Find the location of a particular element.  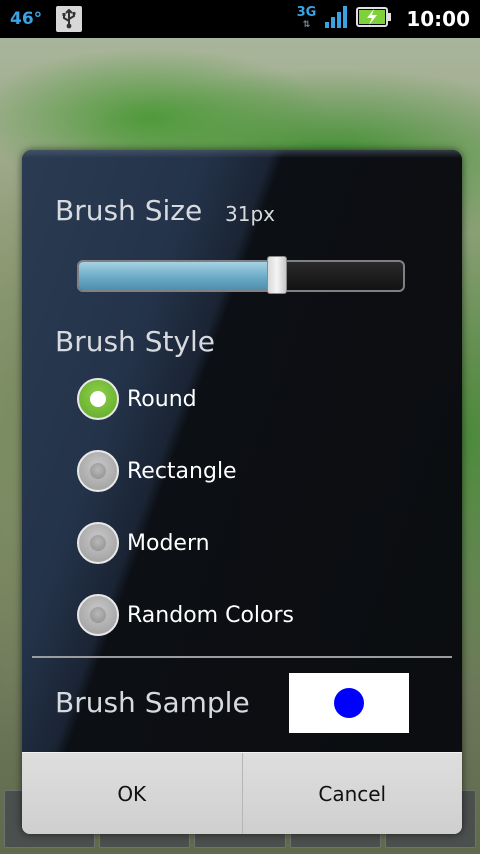

network-3g-icon: 3G ⇅ is located at coordinates (306, 17).